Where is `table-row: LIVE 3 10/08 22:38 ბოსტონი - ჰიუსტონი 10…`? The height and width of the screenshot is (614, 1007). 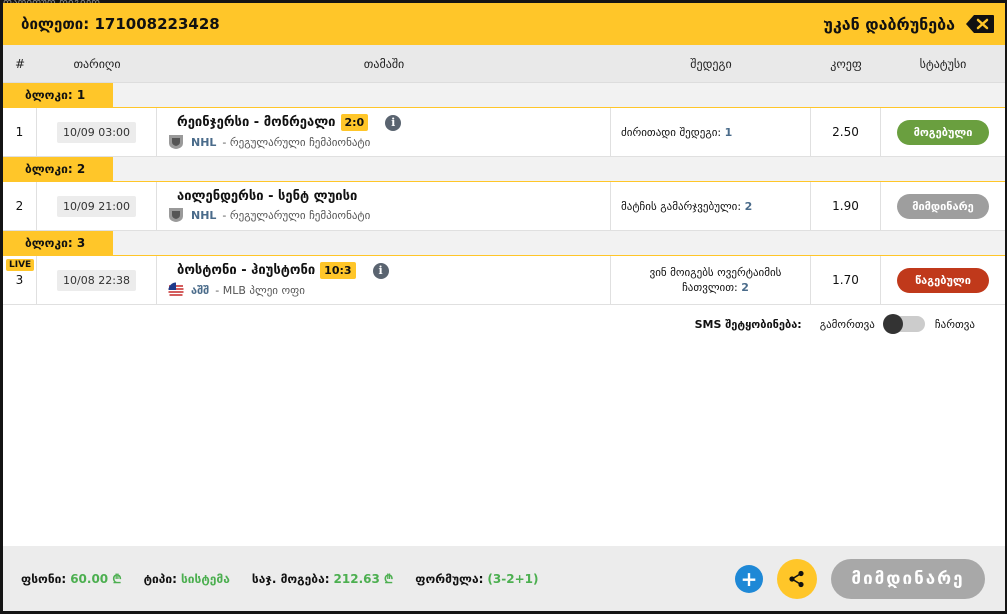 table-row: LIVE 3 10/08 22:38 ბოსტონი - ჰიუსტონი 10… is located at coordinates (504, 280).